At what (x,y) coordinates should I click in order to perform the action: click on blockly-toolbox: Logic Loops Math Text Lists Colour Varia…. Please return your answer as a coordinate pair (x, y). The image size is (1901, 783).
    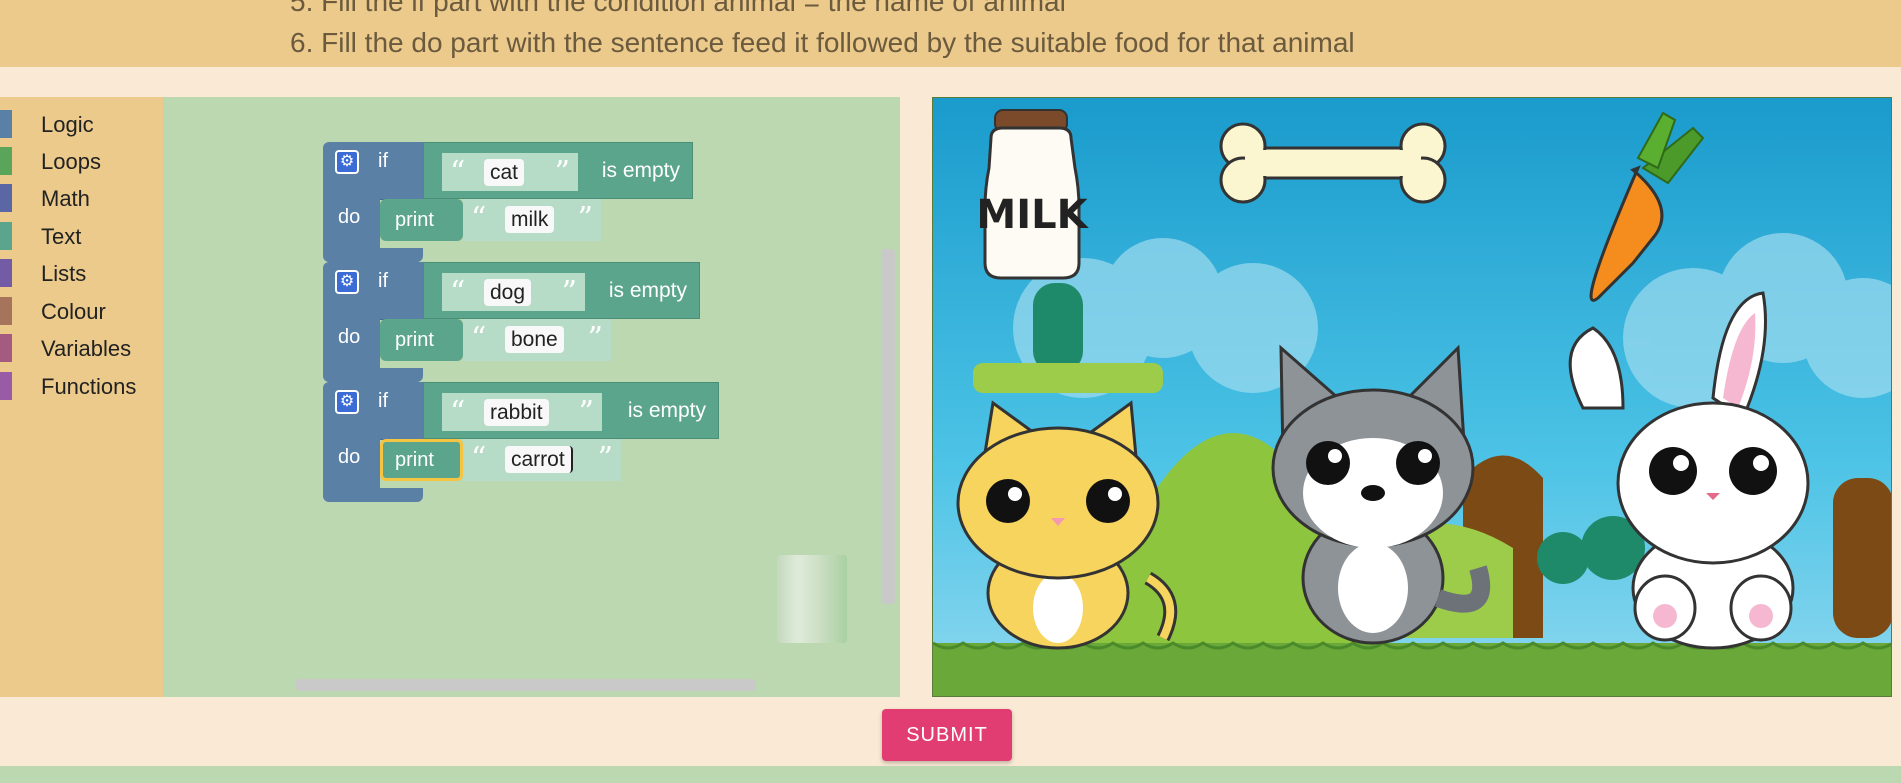
    Looking at the image, I should click on (81, 397).